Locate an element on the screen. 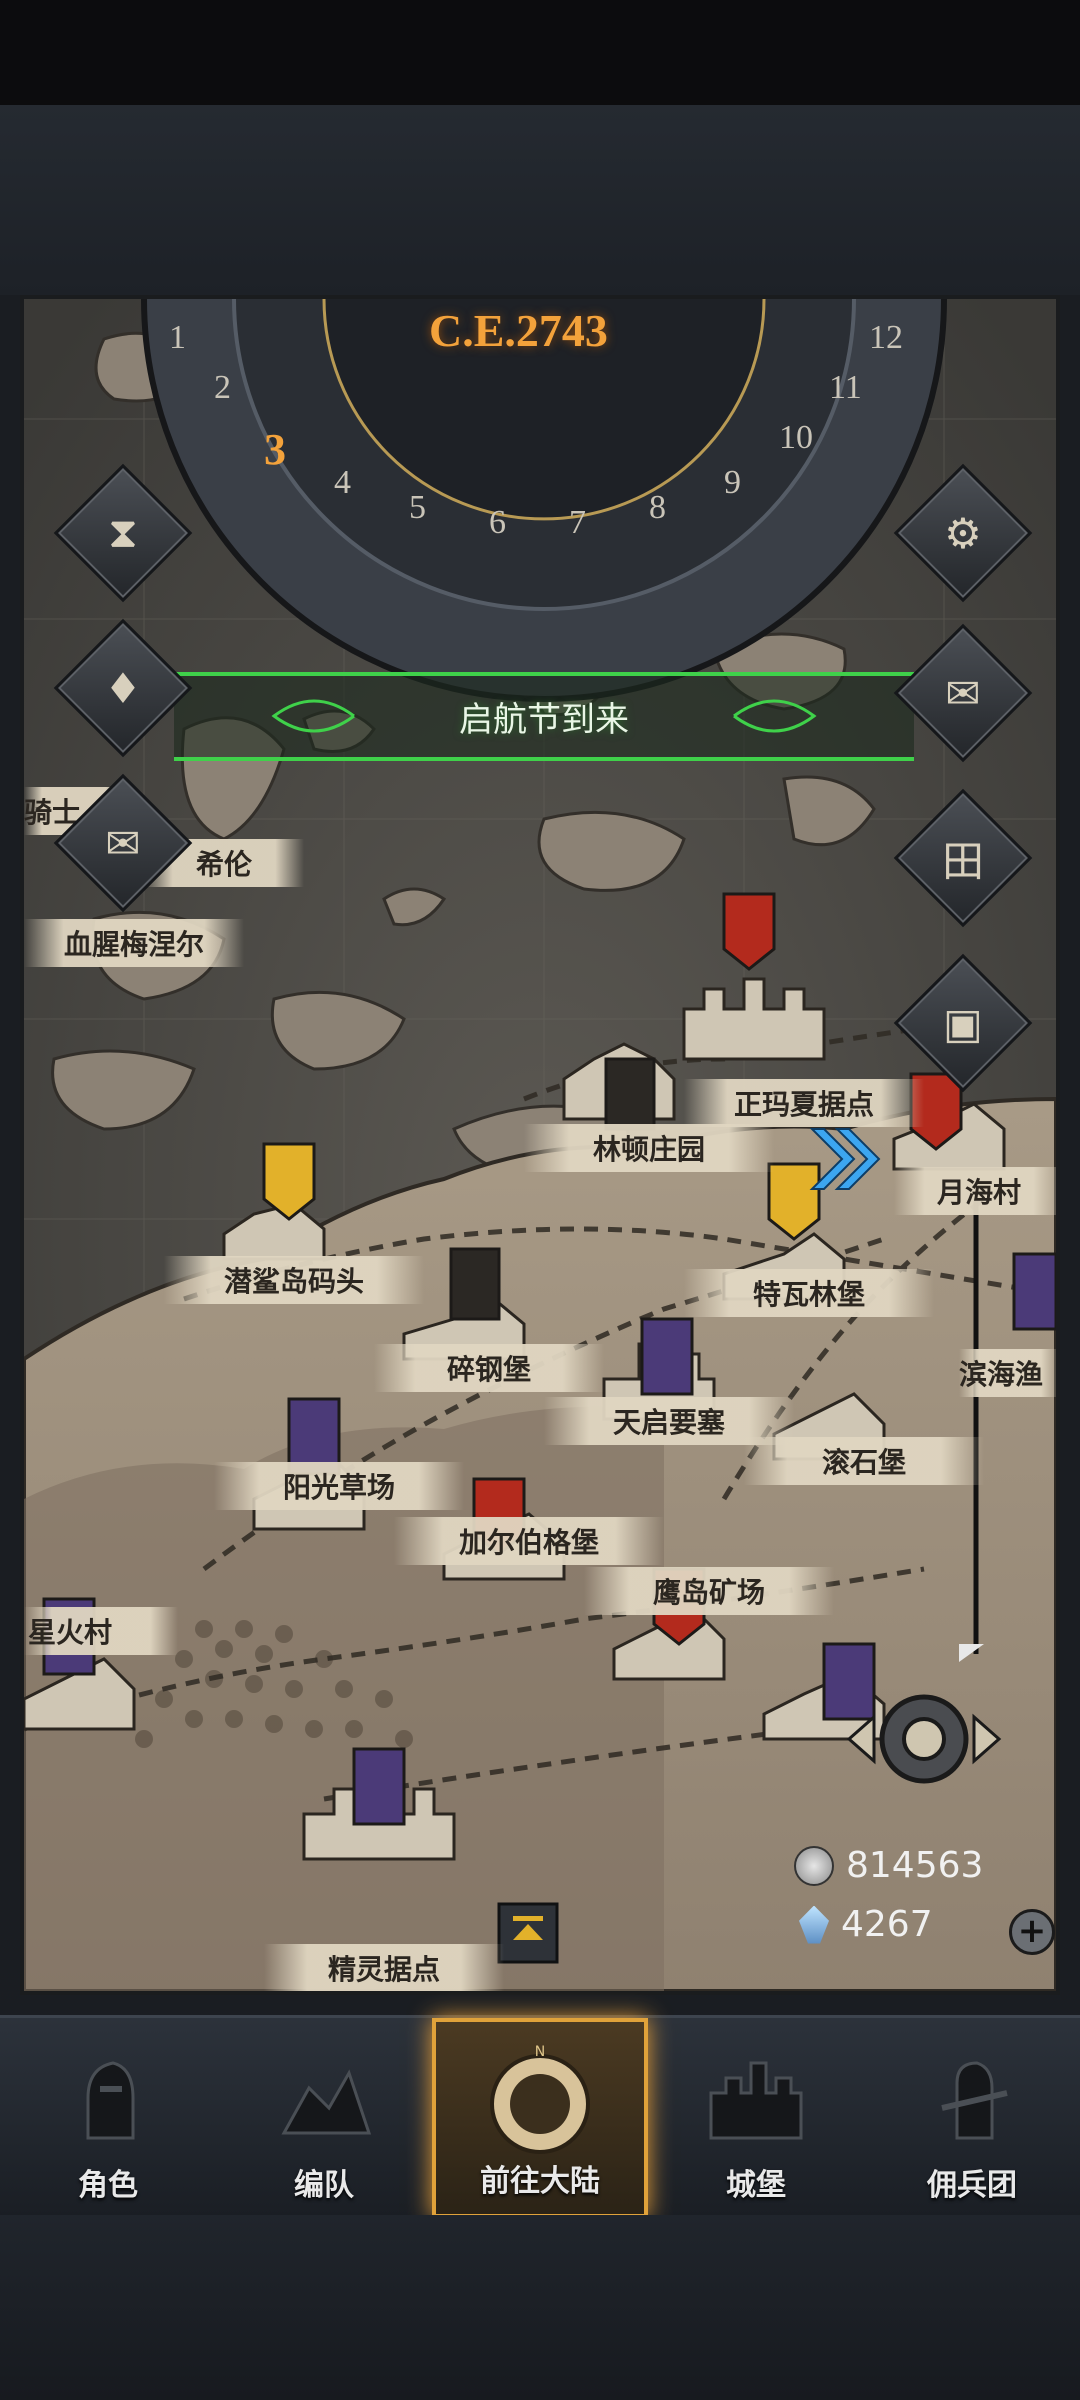 The height and width of the screenshot is (2400, 1080). place-tewalin: 特瓦林堡 is located at coordinates (809, 1293).